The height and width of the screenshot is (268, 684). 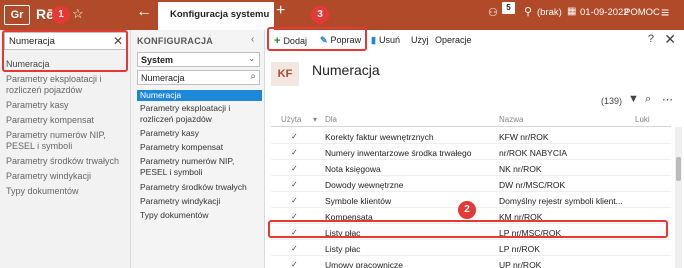 What do you see at coordinates (353, 169) in the screenshot?
I see `cell-dla: Nota księgowa` at bounding box center [353, 169].